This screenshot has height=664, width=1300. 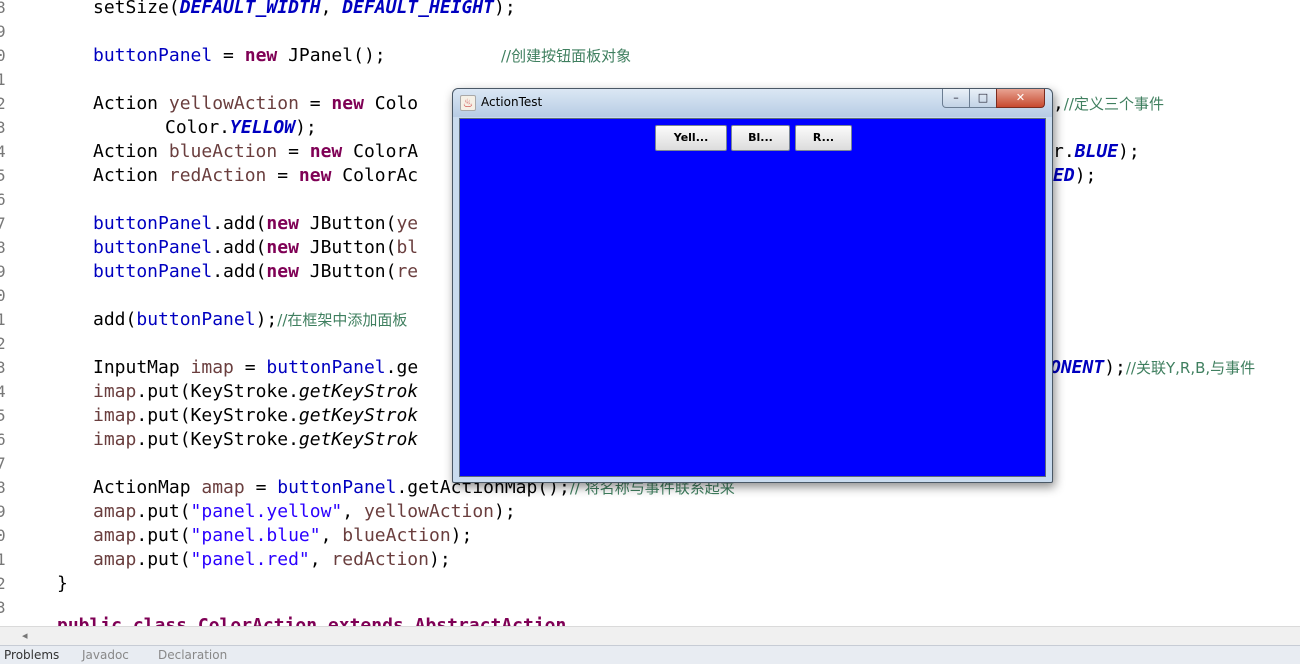 I want to click on code-line: r.BLUE);, so click(x=1096, y=151).